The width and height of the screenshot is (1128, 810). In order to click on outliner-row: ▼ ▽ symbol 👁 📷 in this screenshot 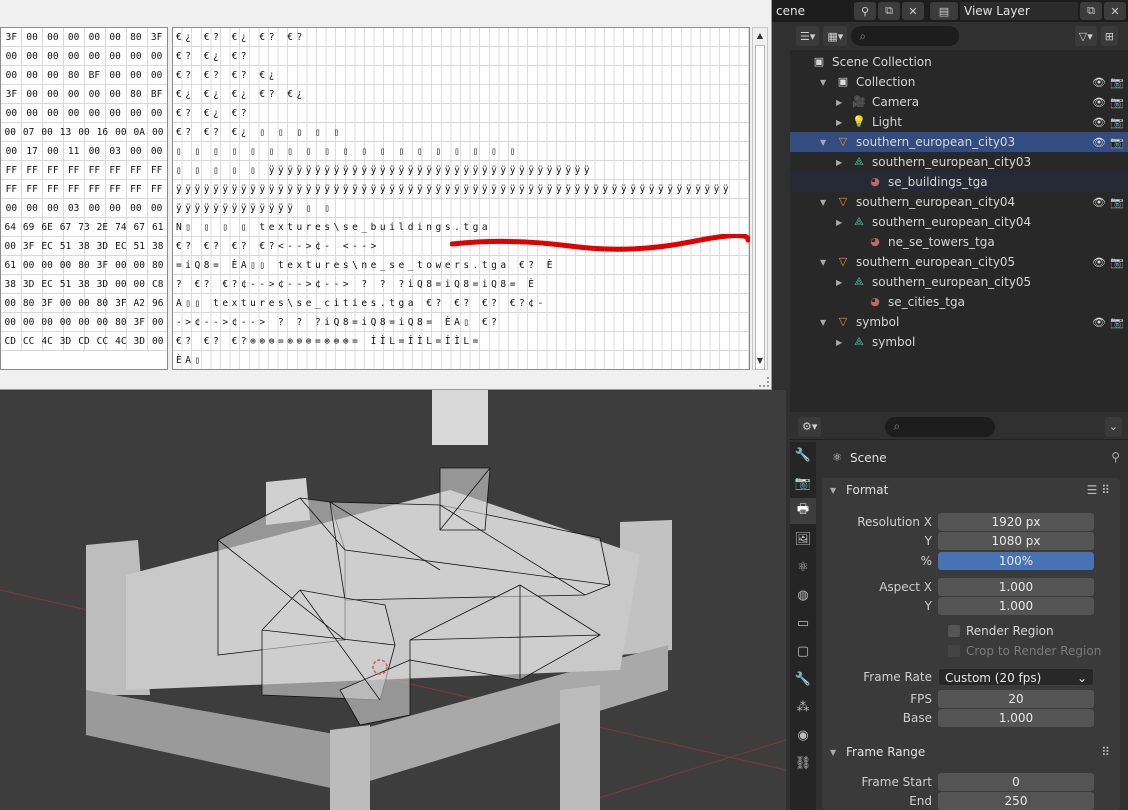, I will do `click(959, 322)`.